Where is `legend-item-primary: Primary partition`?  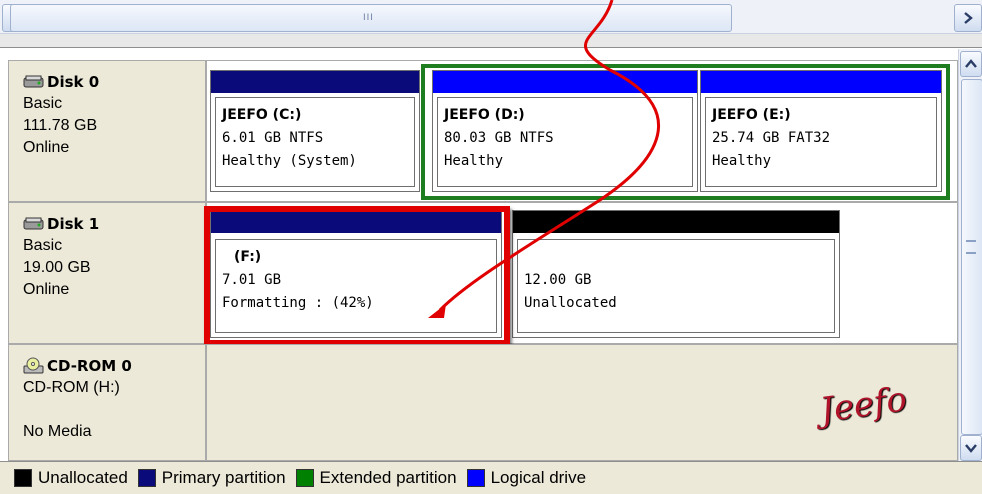
legend-item-primary: Primary partition is located at coordinates (211, 478).